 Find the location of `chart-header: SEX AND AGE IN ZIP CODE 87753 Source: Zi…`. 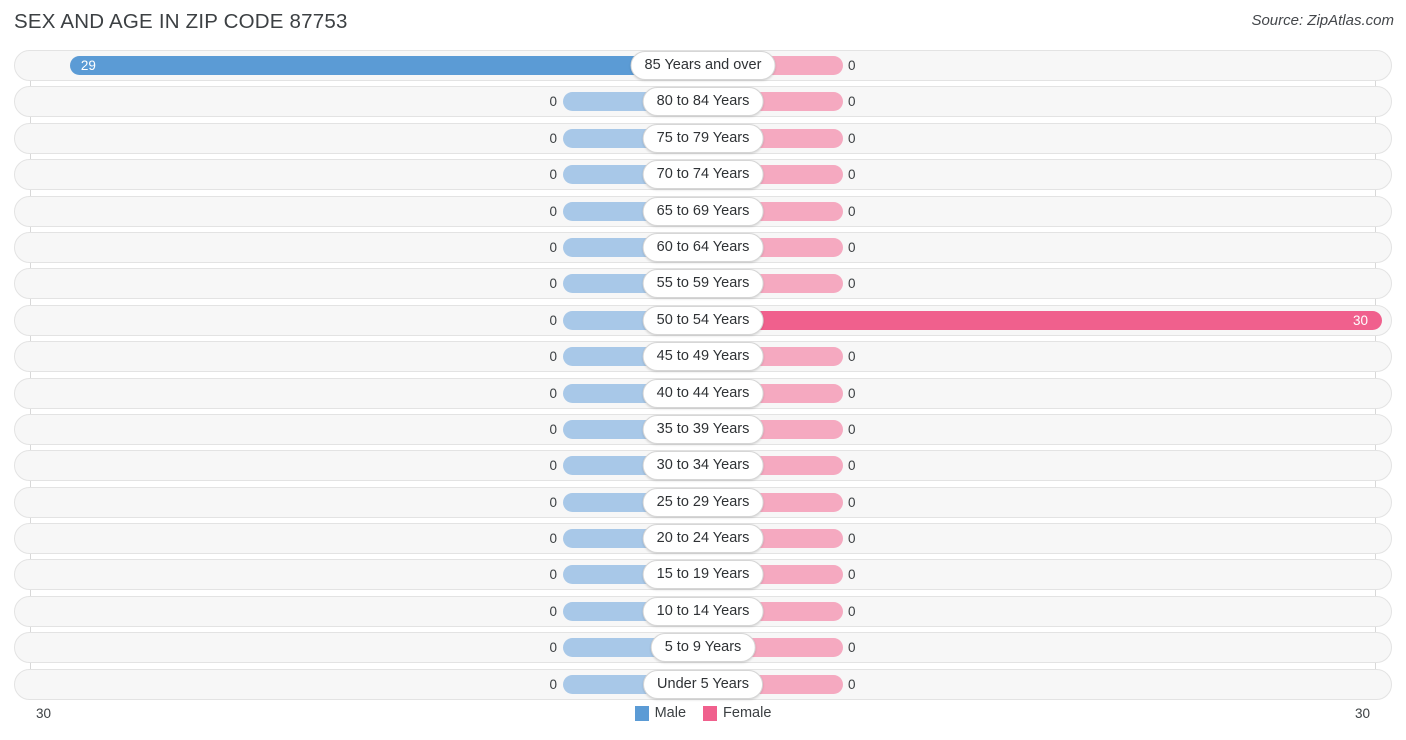

chart-header: SEX AND AGE IN ZIP CODE 87753 Source: Zi… is located at coordinates (703, 23).